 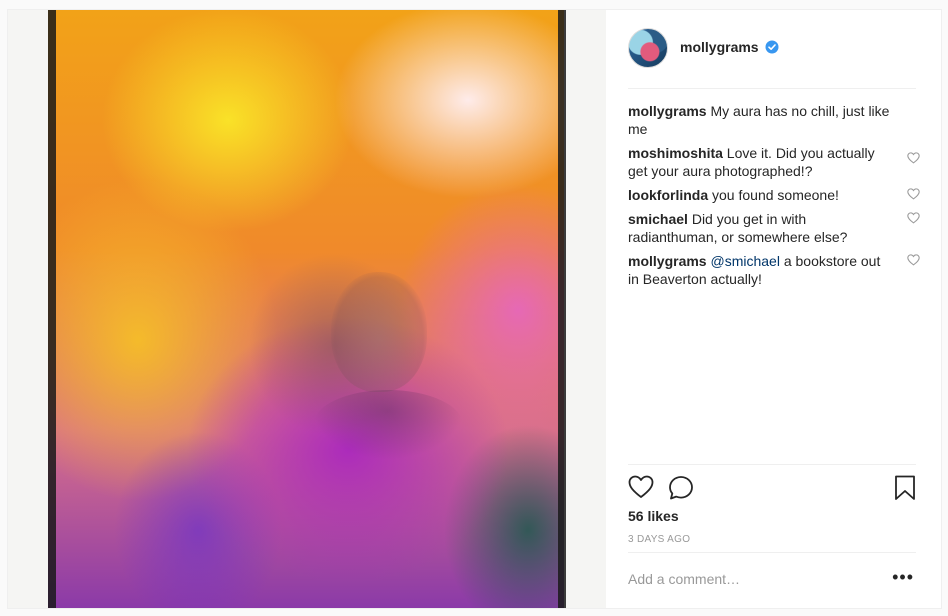 I want to click on comment-text: you found someone!, so click(x=775, y=195).